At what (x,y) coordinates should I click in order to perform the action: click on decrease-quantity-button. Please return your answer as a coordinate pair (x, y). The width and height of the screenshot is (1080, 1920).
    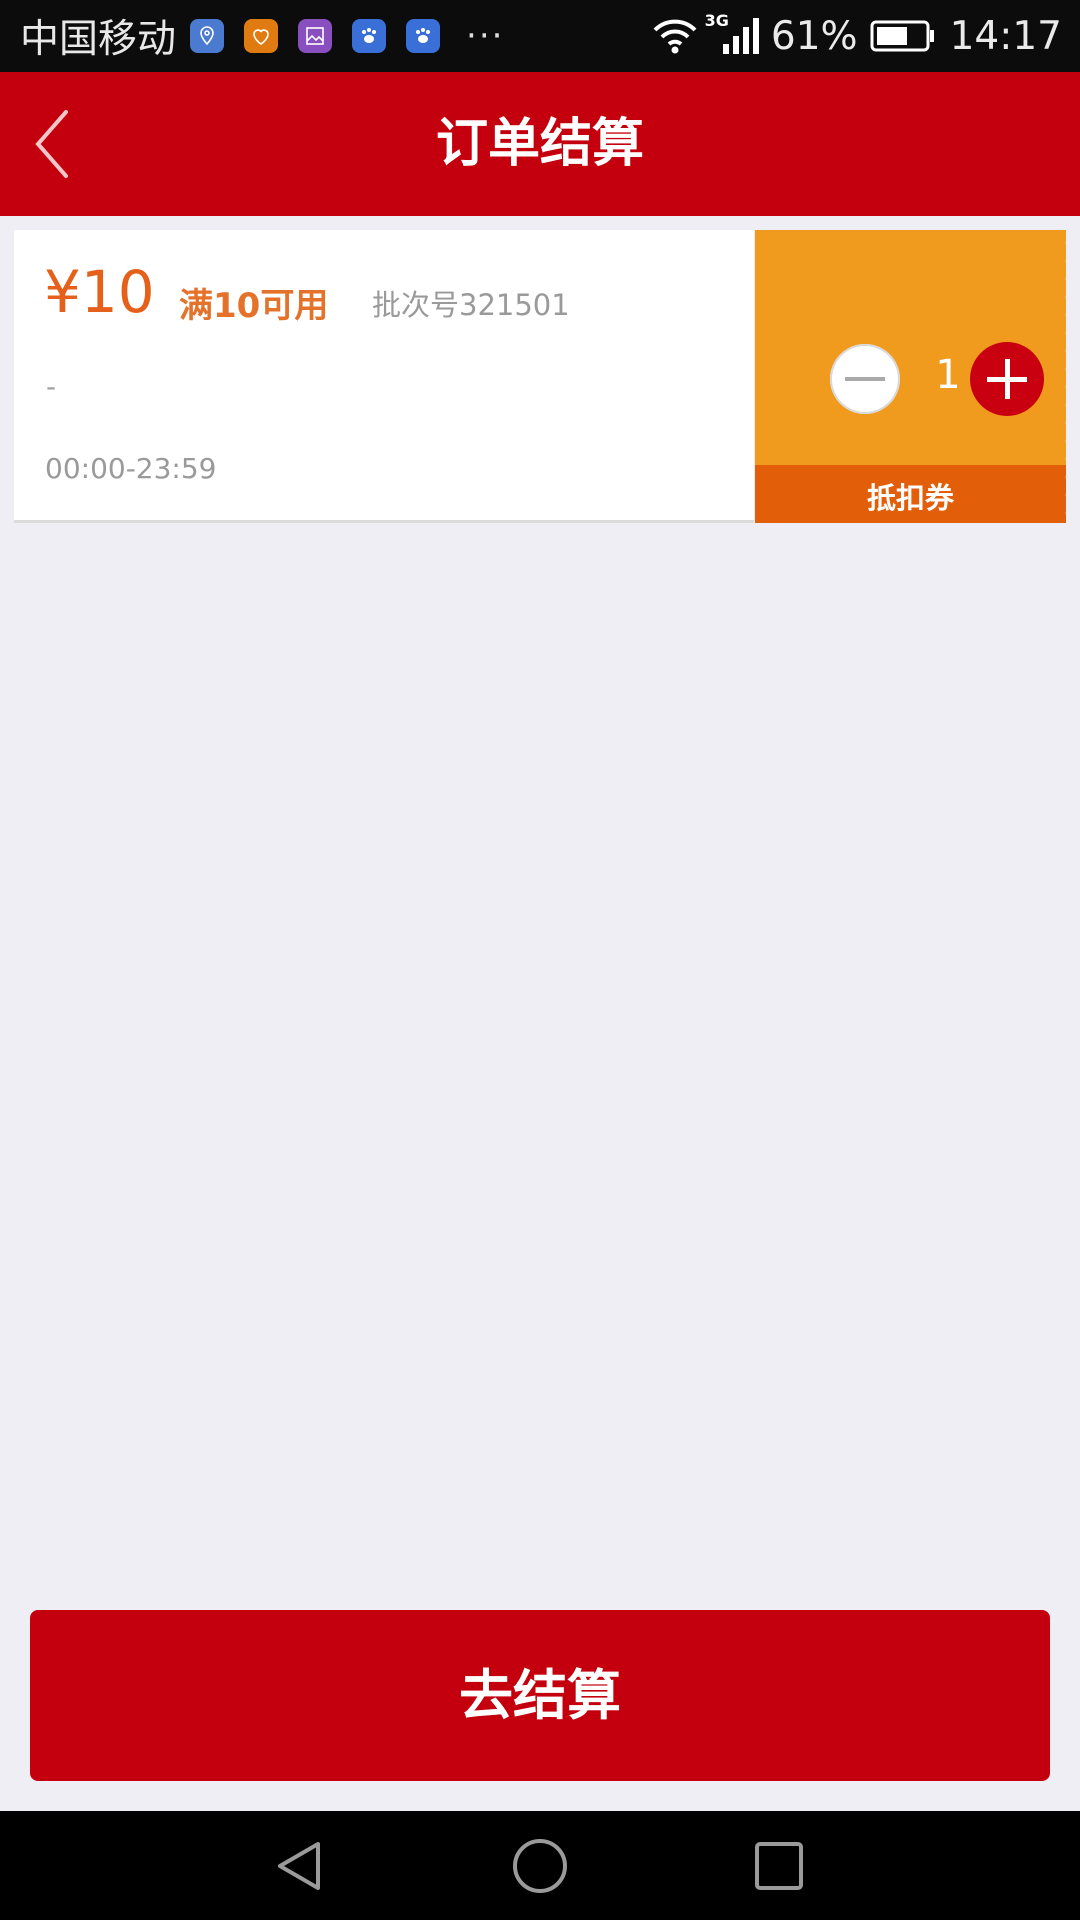
    Looking at the image, I should click on (865, 379).